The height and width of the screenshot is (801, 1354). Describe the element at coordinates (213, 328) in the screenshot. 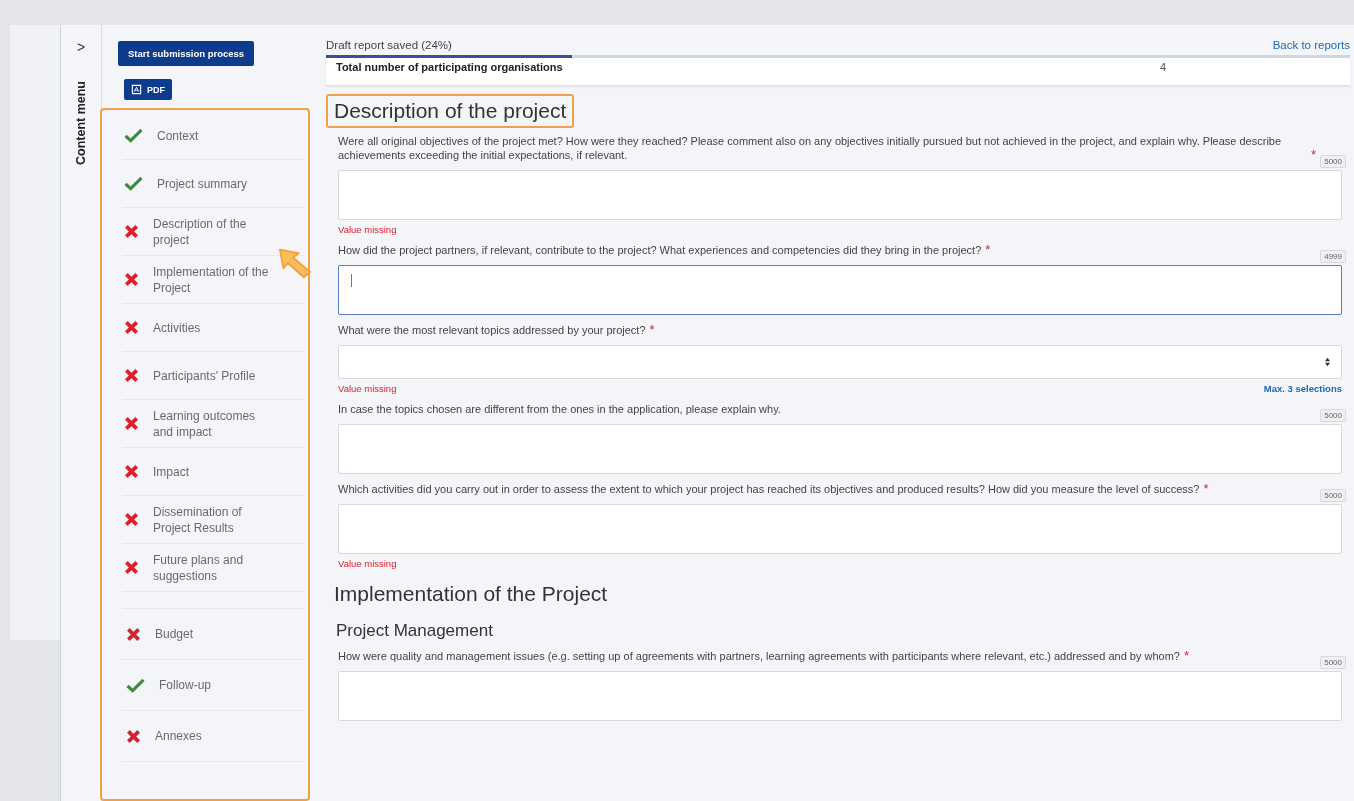

I see `section-link: Activities` at that location.